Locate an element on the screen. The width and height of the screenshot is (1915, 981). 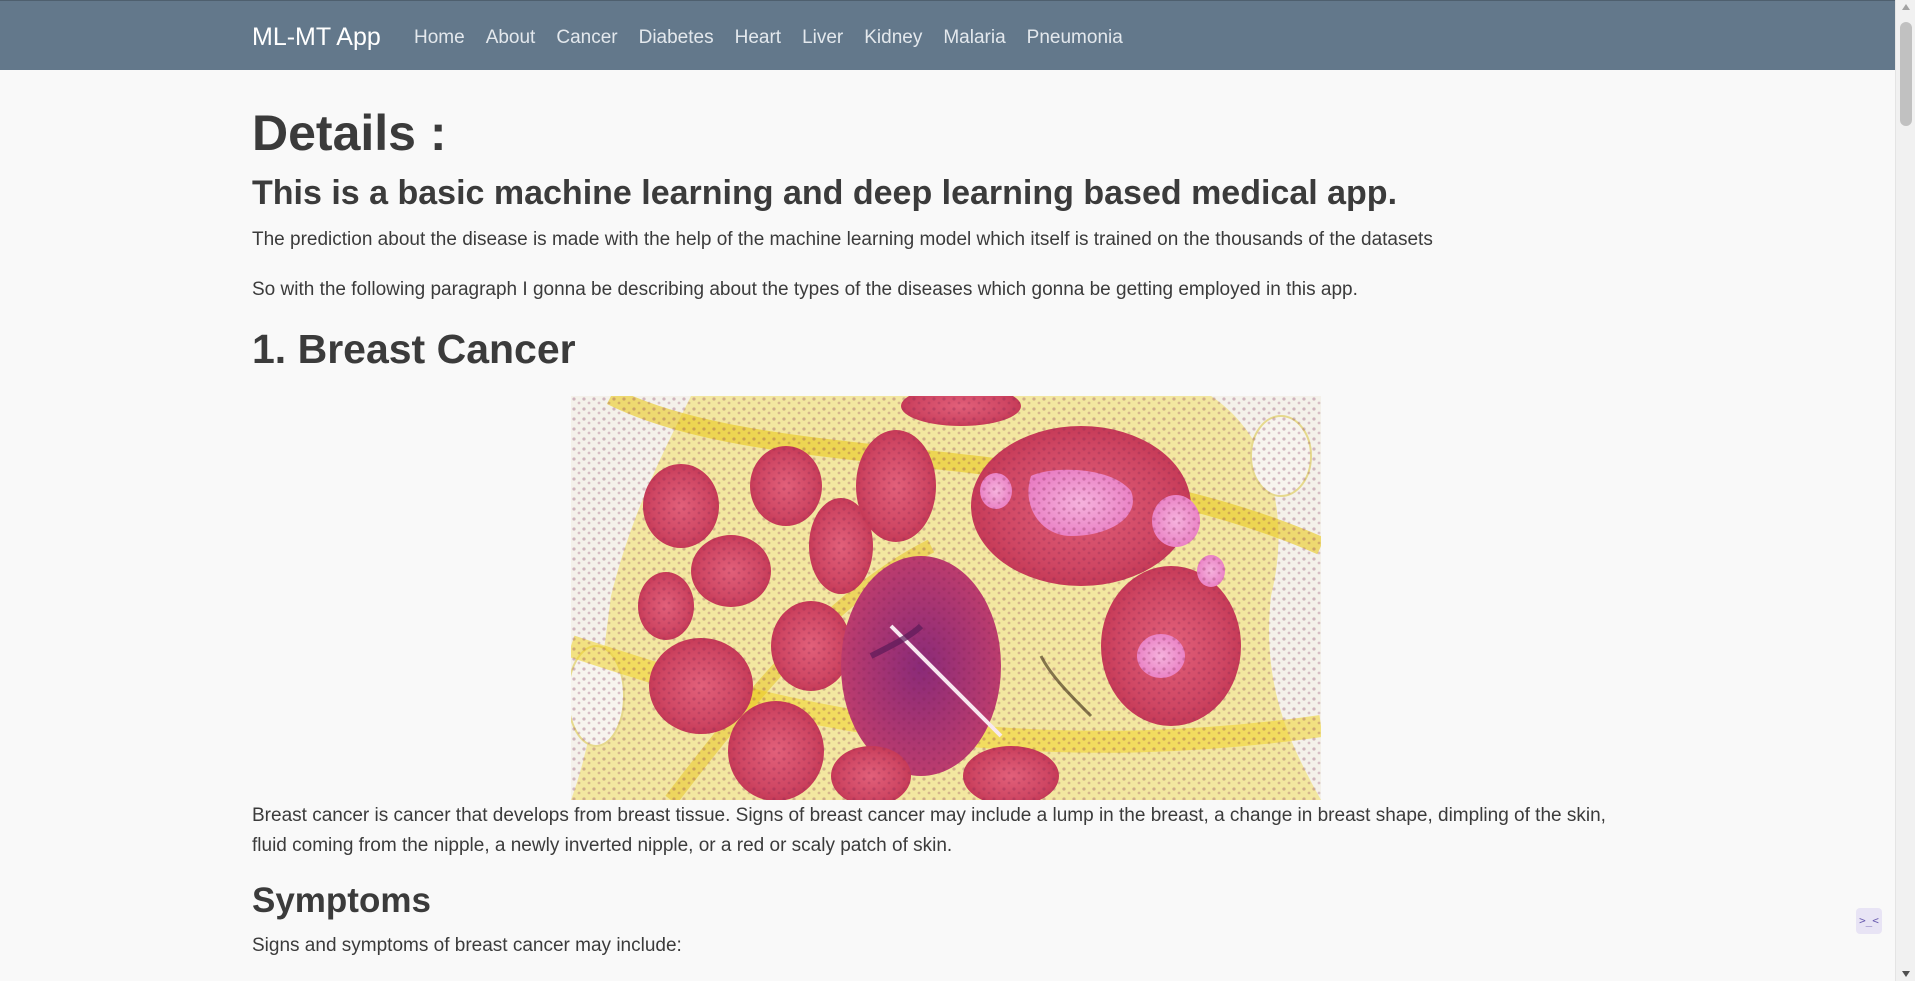
nav-home: Home is located at coordinates (439, 38).